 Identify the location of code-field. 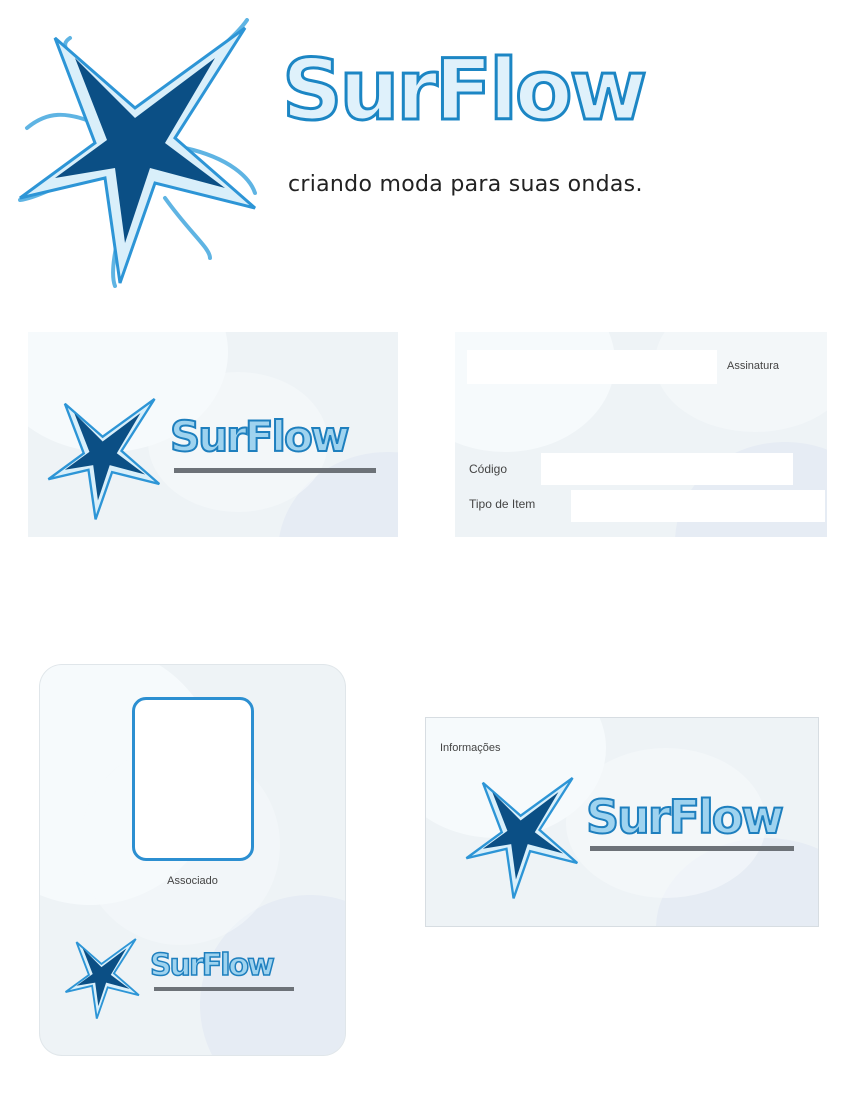
(667, 469).